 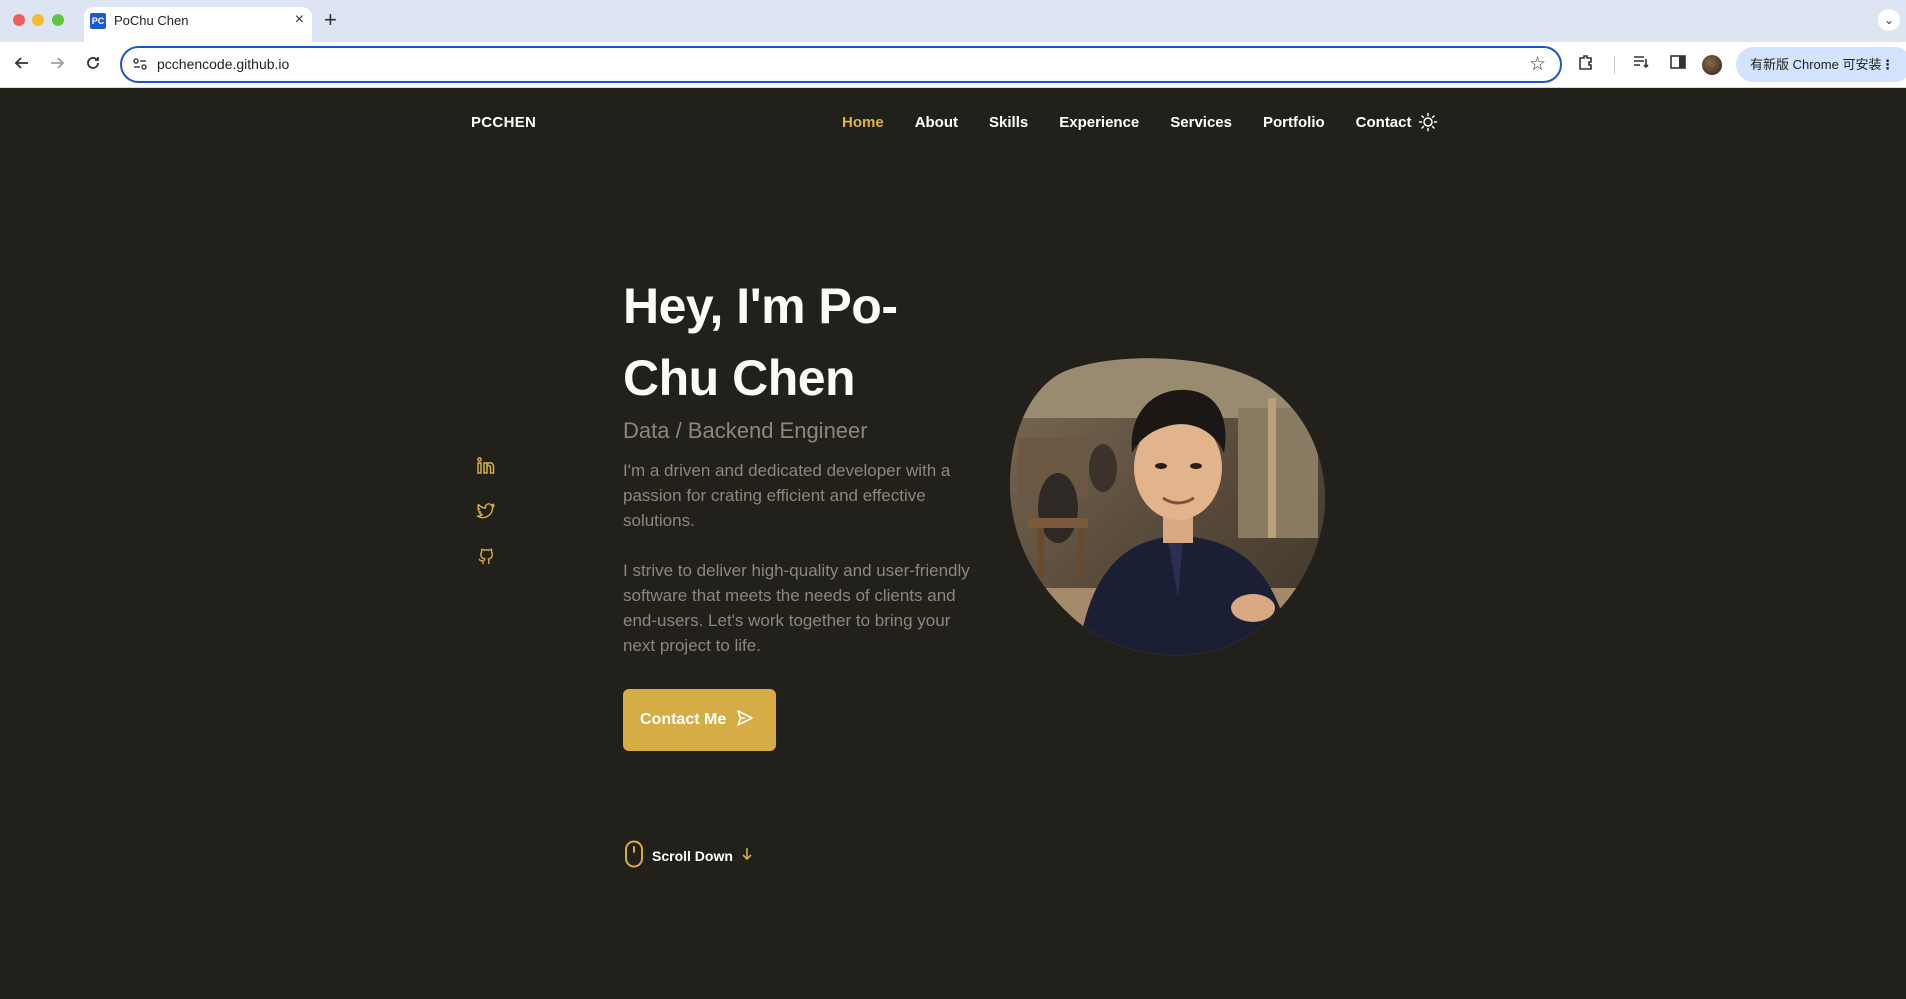 What do you see at coordinates (1816, 64) in the screenshot?
I see `update-pill-label: 有新版 Chrome 可安装` at bounding box center [1816, 64].